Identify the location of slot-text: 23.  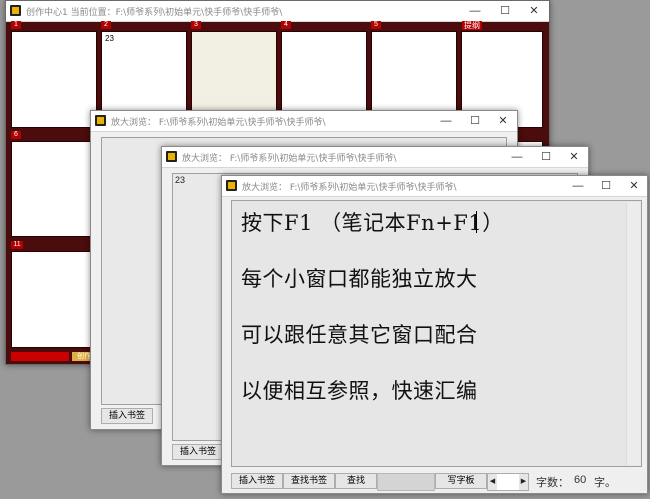
(109, 38).